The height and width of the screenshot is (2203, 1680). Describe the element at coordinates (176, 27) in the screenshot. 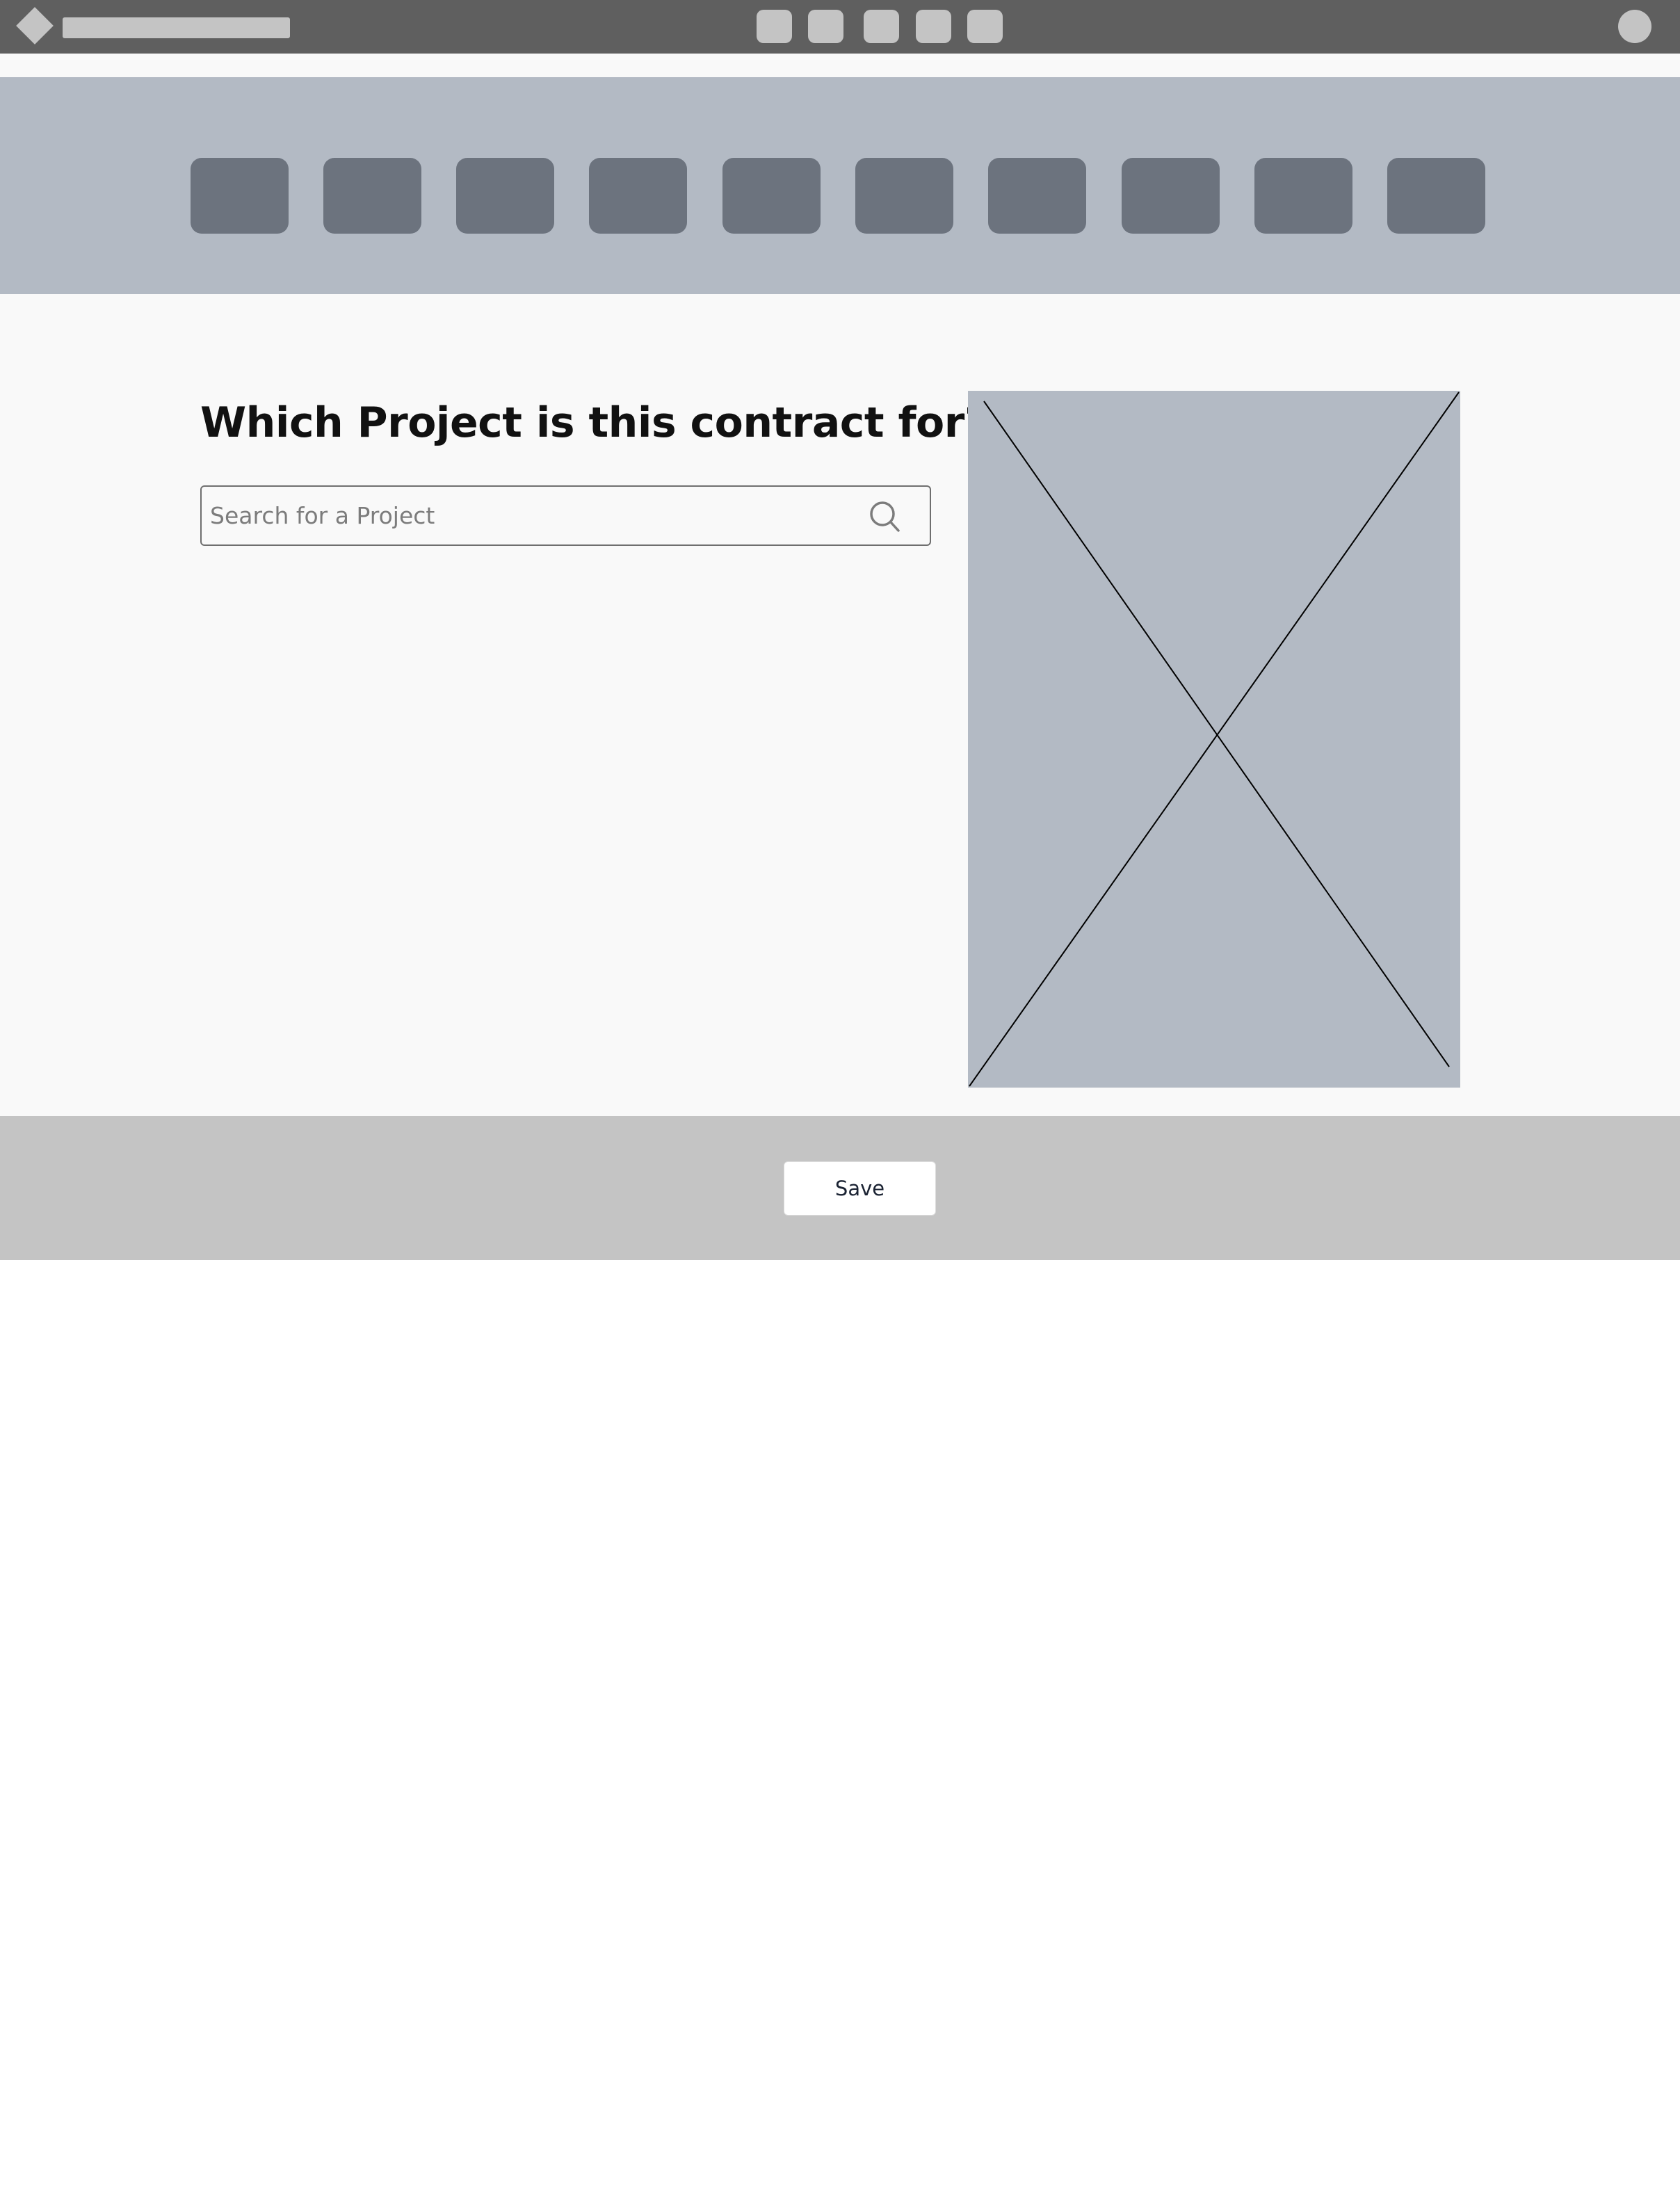

I see `app-title-placeholder` at that location.